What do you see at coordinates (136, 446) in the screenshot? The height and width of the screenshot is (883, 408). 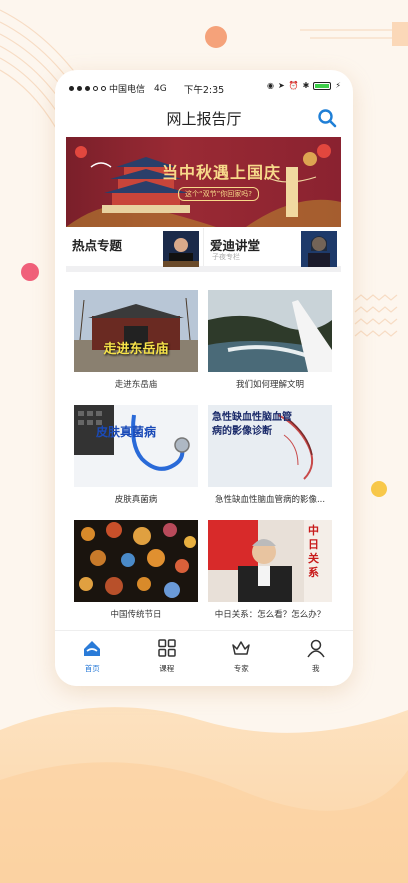 I see `course-thumbnail: 皮肤真菌病` at bounding box center [136, 446].